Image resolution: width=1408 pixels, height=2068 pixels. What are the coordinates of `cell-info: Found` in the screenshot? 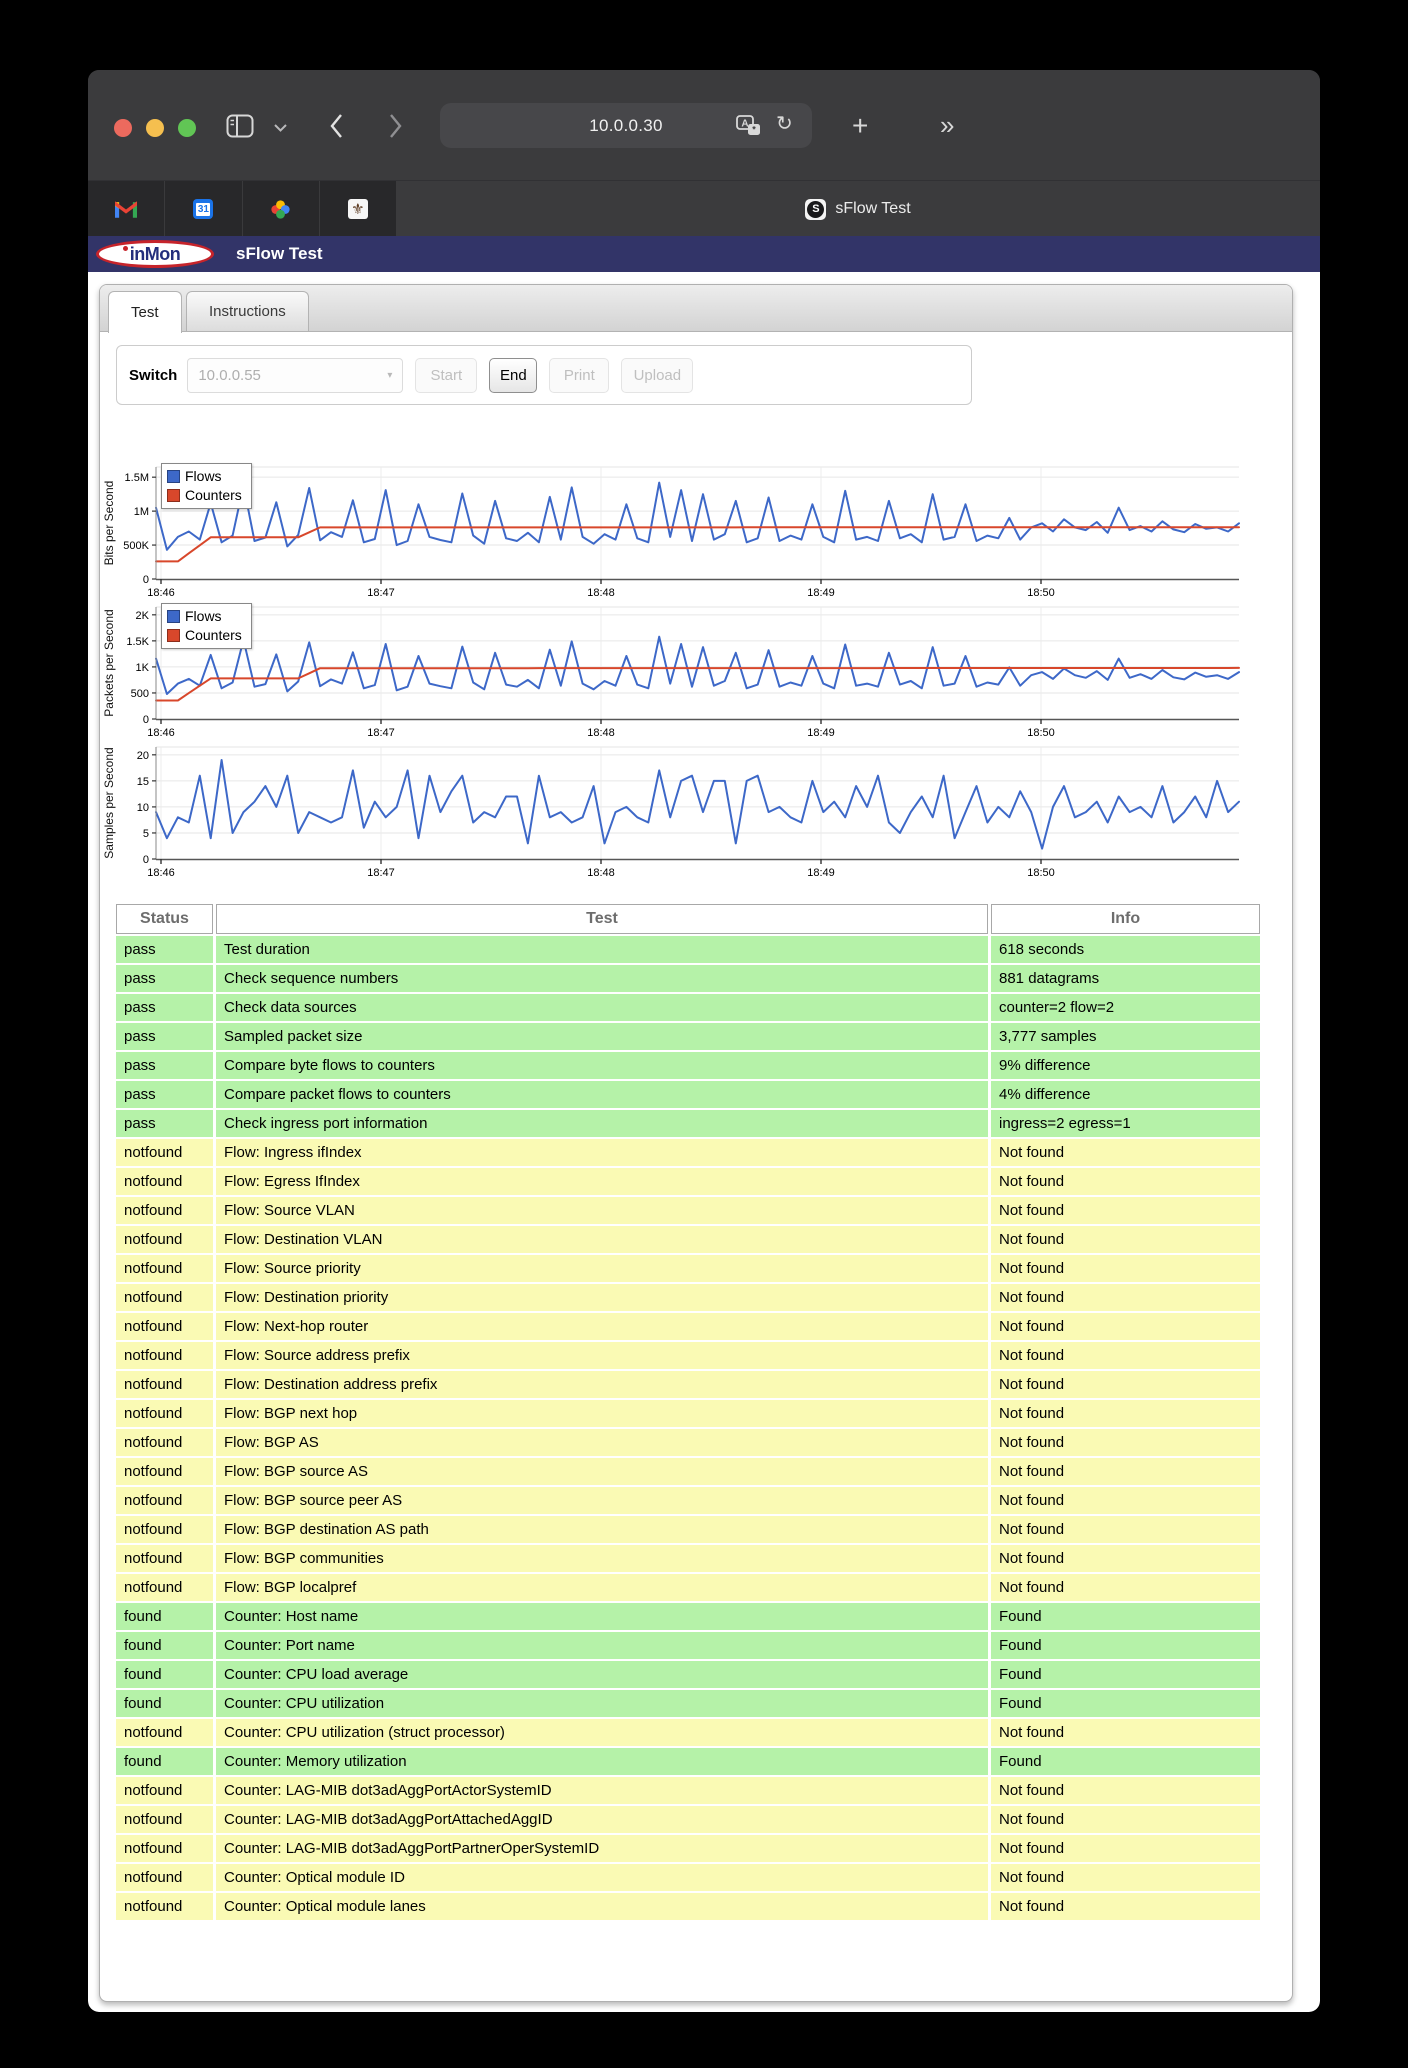 It's located at (1125, 1703).